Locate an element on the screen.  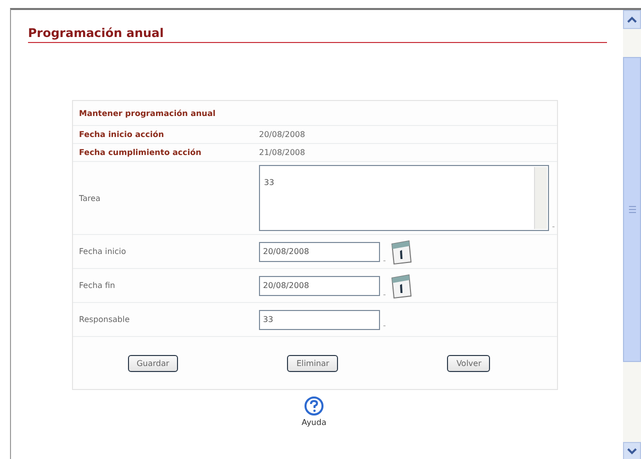
caret-down-icon is located at coordinates (632, 451).